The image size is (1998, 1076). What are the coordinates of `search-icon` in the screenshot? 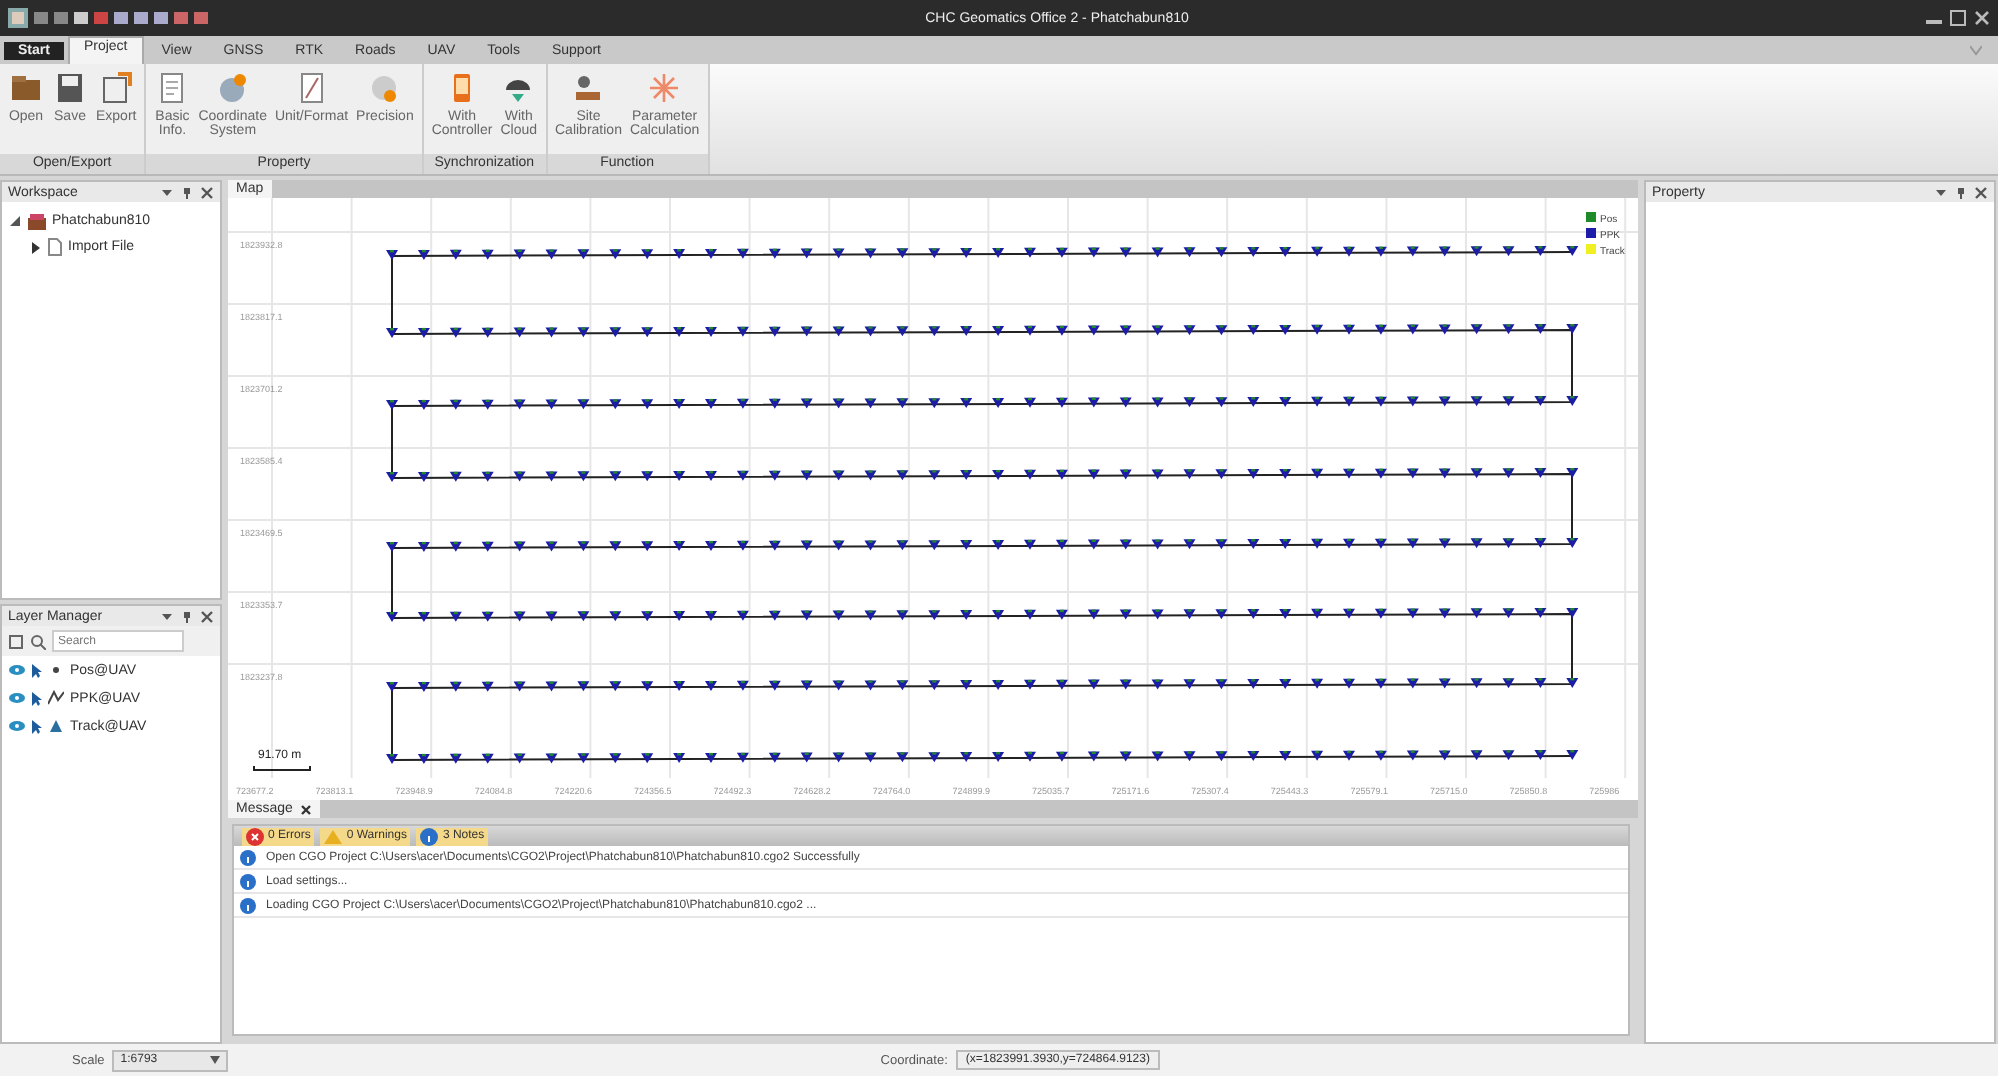 It's located at (38, 641).